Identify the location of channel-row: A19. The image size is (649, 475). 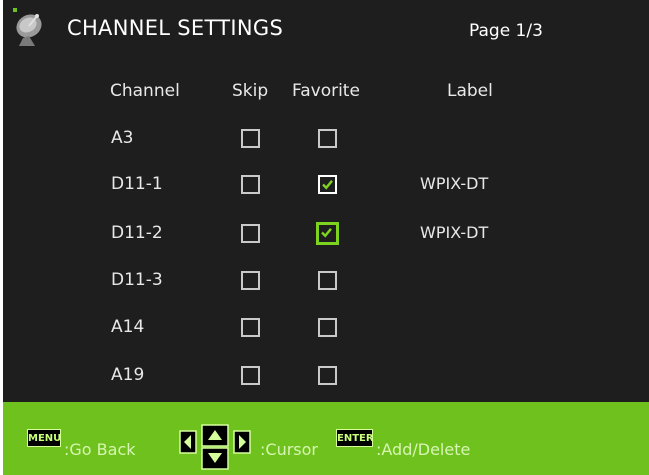
(326, 376).